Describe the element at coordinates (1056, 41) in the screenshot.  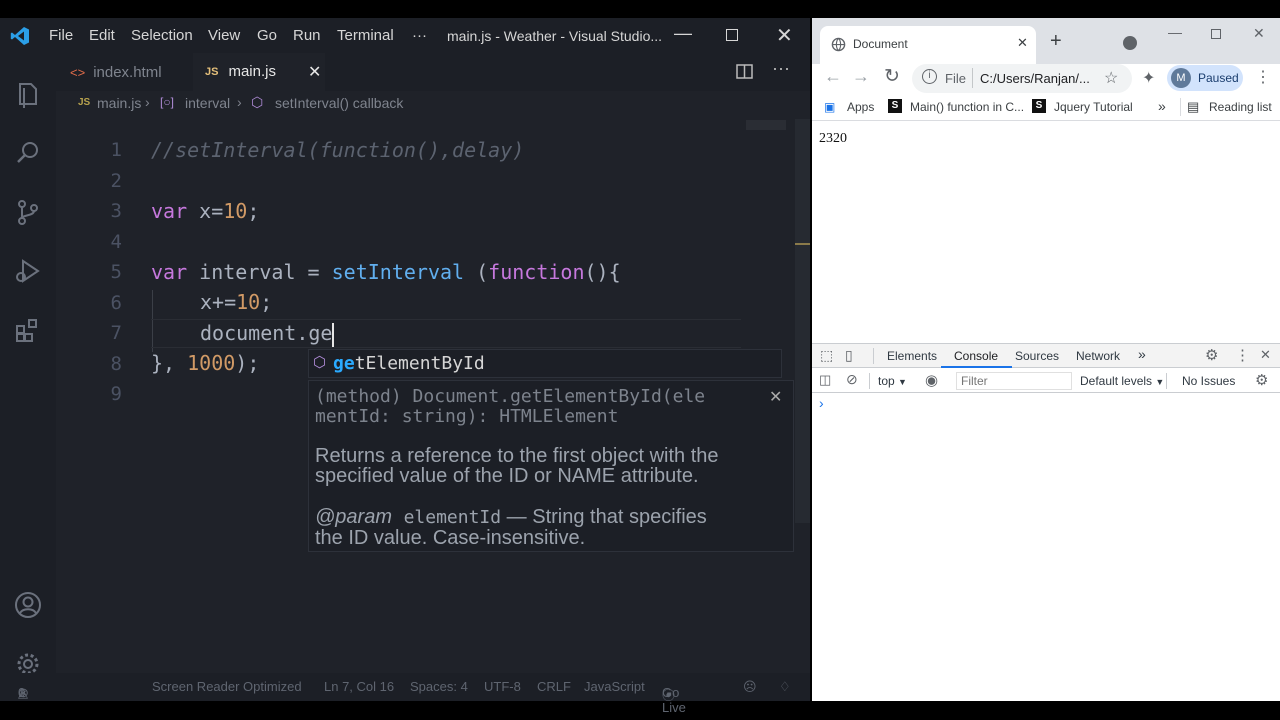
I see `new-tab-icon: +` at that location.